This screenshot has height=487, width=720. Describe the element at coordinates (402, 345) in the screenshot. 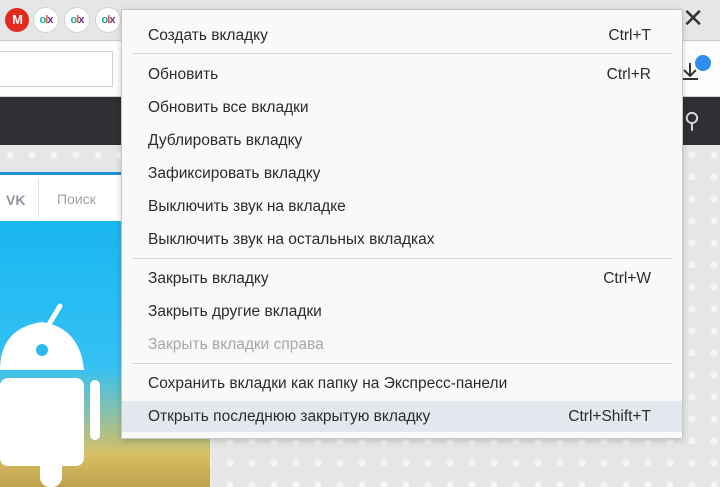

I see `menu-item-close-tabs-right: Закрыть вкладки справа` at that location.